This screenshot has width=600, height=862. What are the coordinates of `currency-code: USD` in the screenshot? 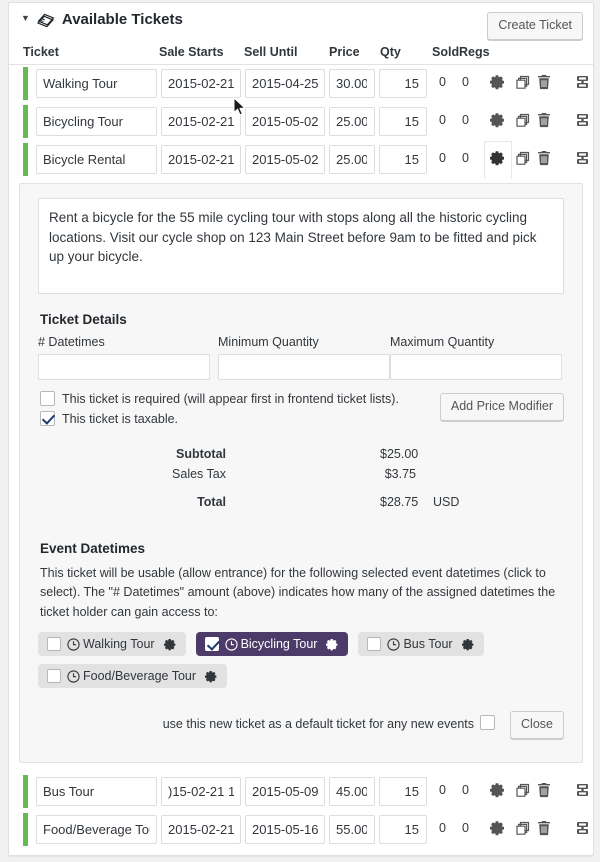 It's located at (446, 502).